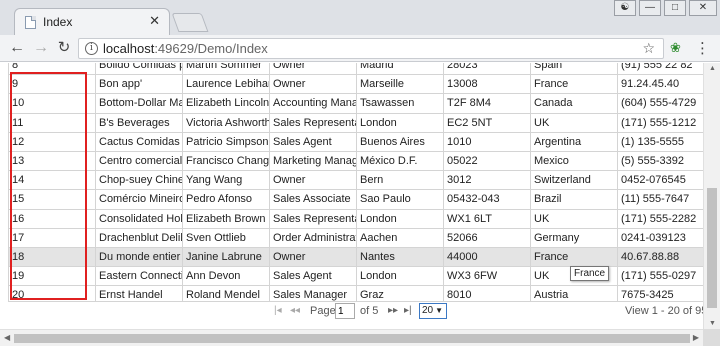  What do you see at coordinates (351, 337) in the screenshot?
I see `horizontal-scrollbar: ◀ ▶` at bounding box center [351, 337].